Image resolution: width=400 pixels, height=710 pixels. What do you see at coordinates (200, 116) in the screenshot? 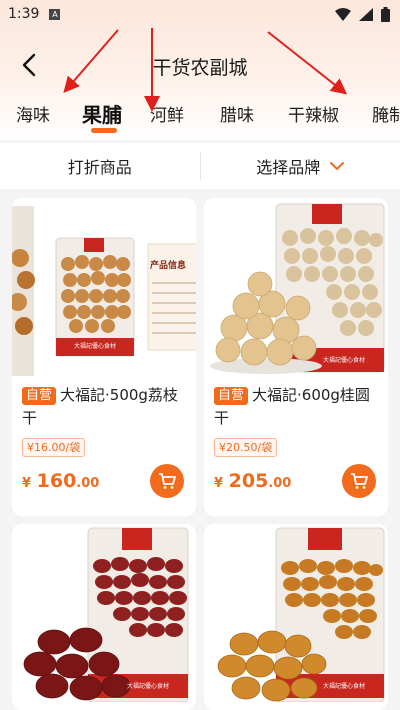
I see `category-tabs: 海味 果脯 河鲜 腊味 干辣椒 腌制` at bounding box center [200, 116].